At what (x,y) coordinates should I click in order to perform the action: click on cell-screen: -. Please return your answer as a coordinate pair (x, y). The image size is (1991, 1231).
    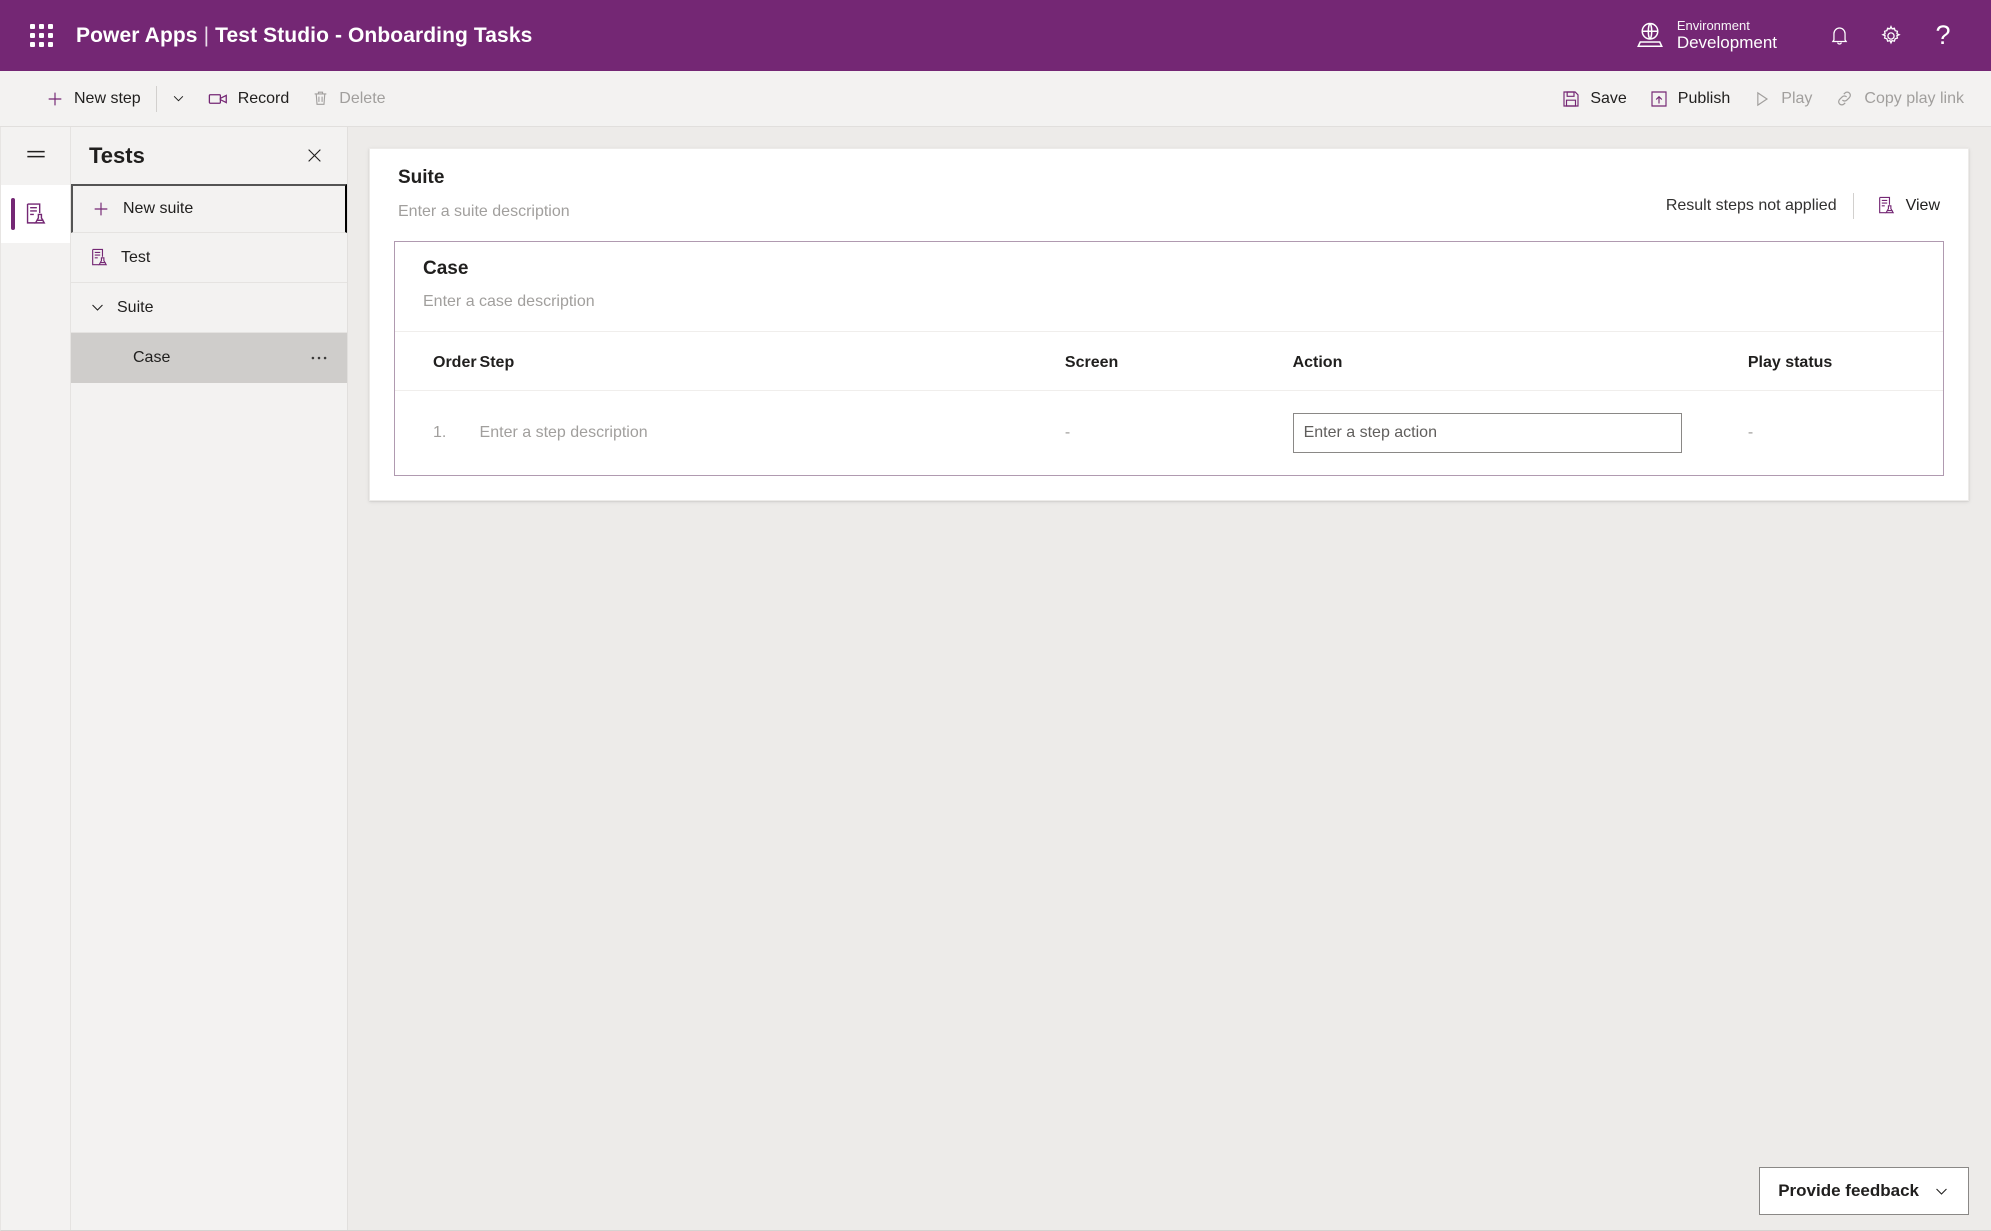
    Looking at the image, I should click on (1067, 432).